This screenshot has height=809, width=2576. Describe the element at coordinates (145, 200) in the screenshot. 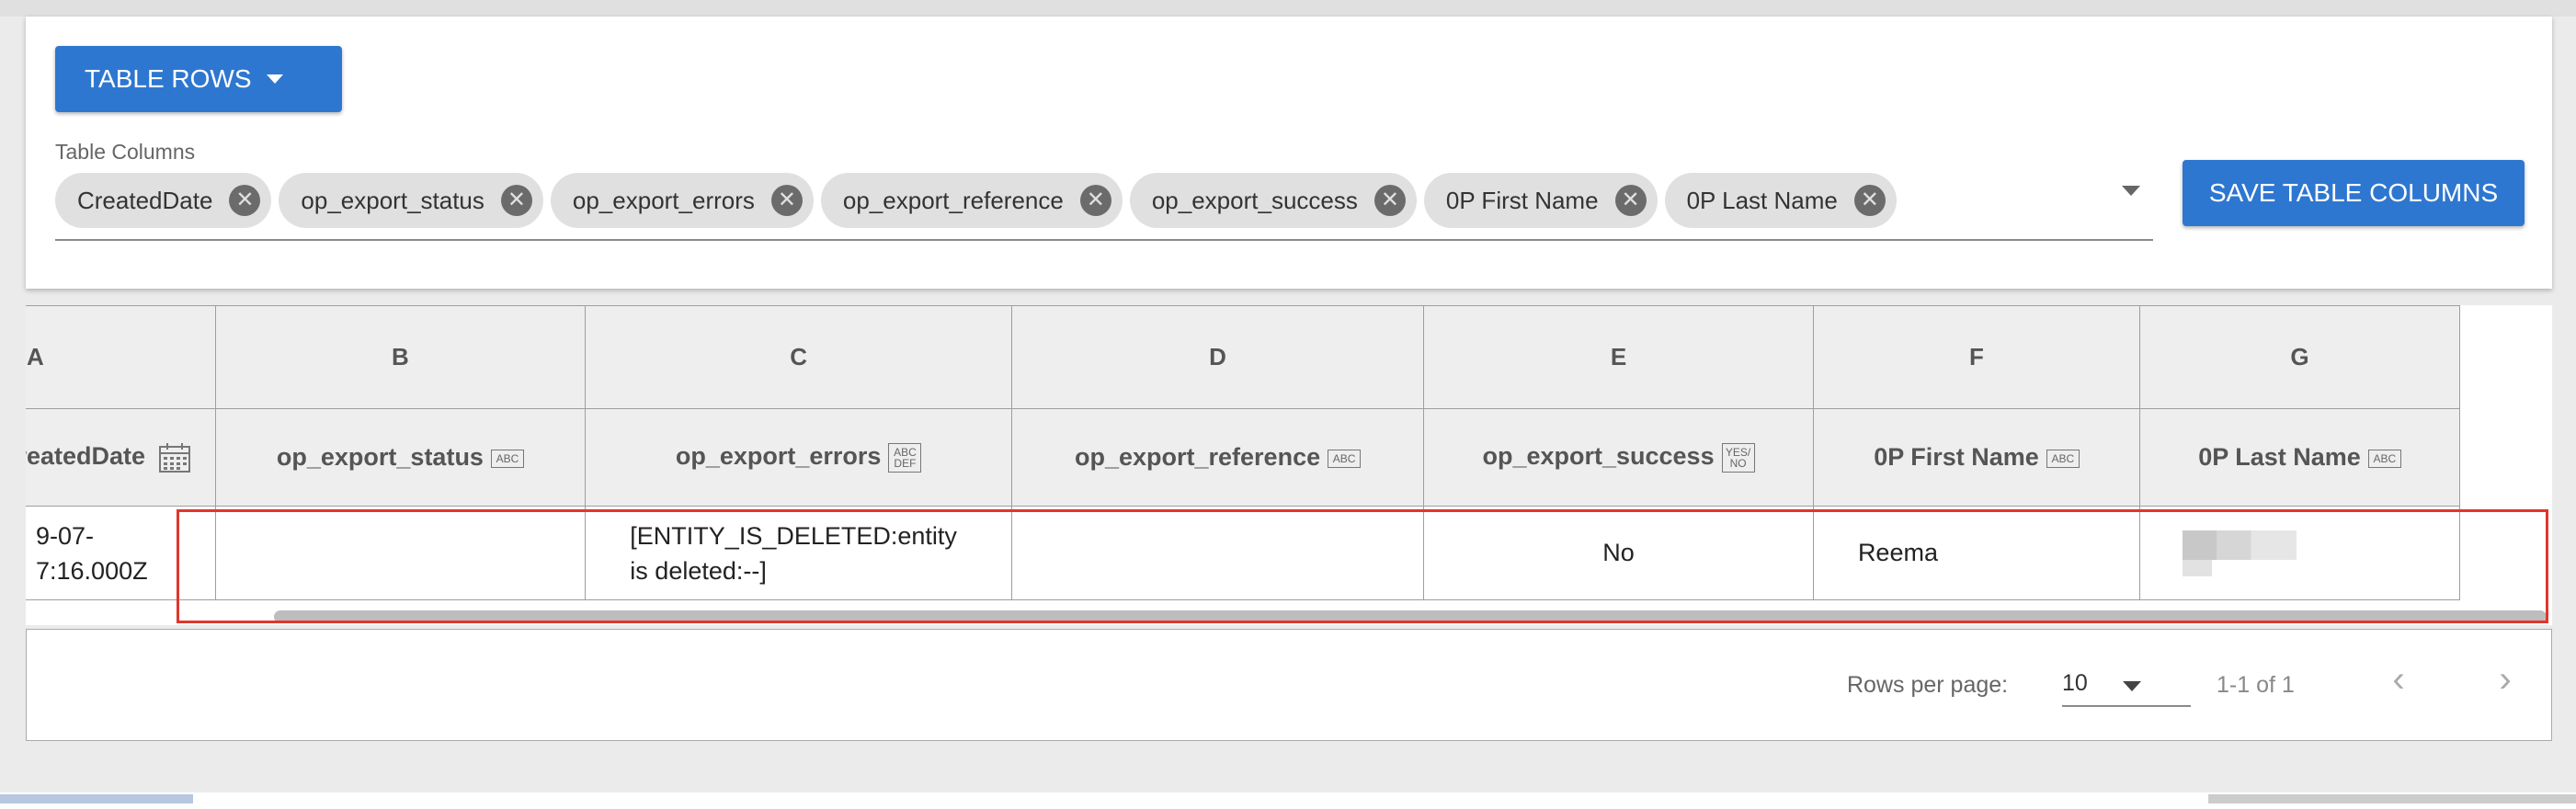

I see `chip-label: CreatedDate` at that location.